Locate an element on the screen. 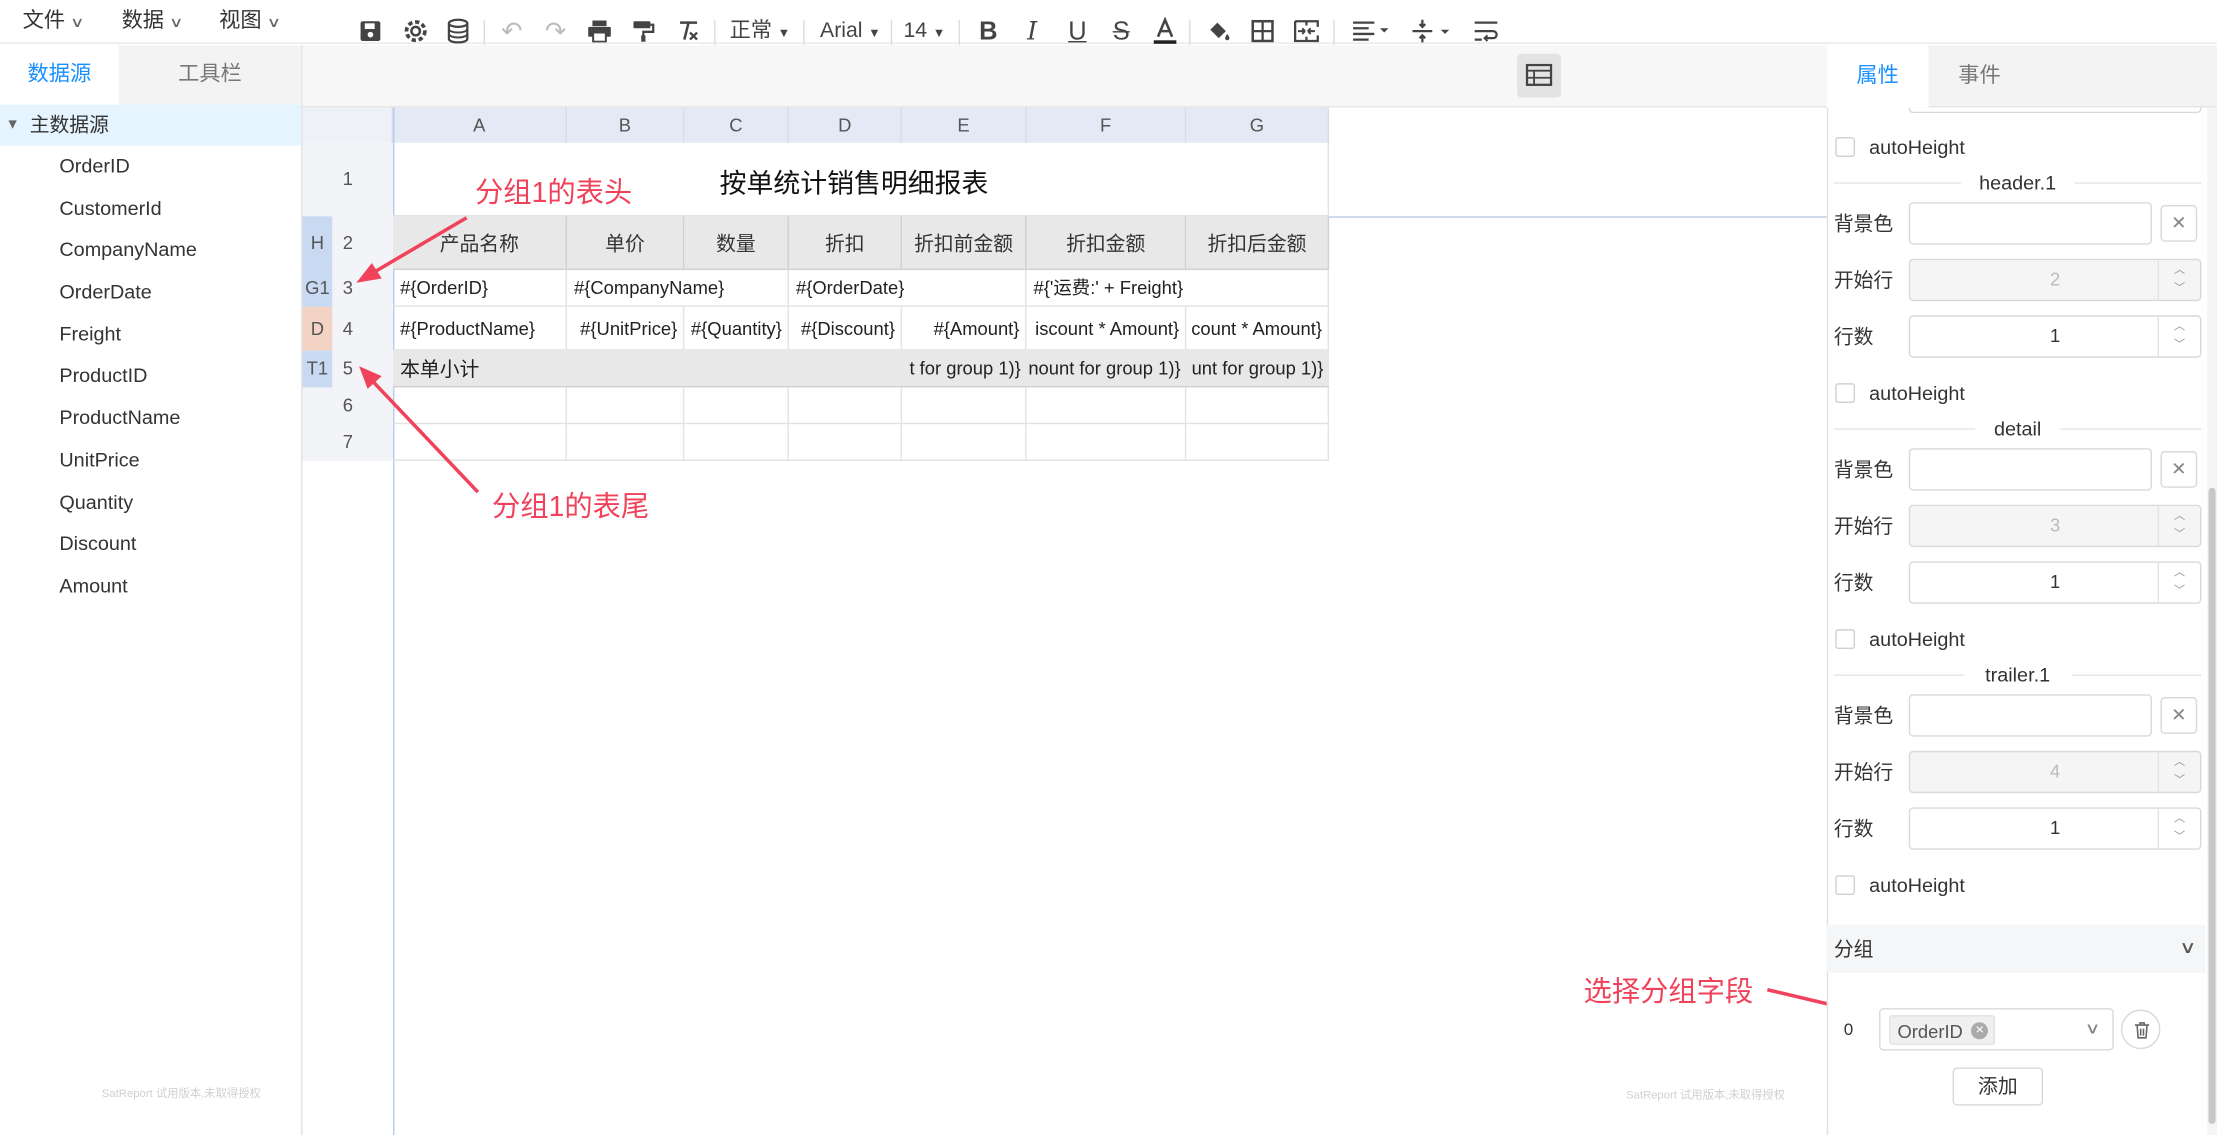 Image resolution: width=2217 pixels, height=1135 pixels. group-index: 0 is located at coordinates (1848, 1029).